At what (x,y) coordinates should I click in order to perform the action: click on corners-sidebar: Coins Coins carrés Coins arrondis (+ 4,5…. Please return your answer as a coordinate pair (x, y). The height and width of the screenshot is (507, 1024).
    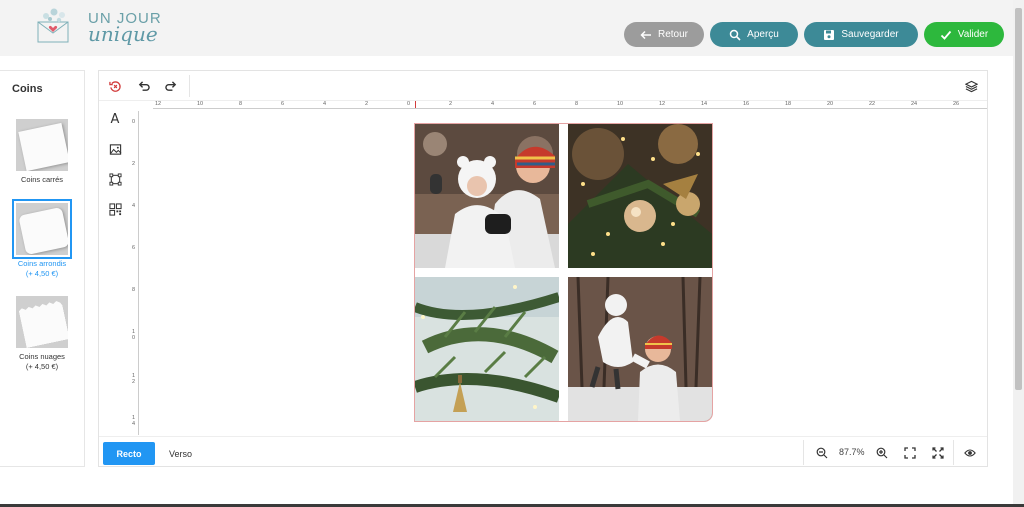
    Looking at the image, I should click on (42, 268).